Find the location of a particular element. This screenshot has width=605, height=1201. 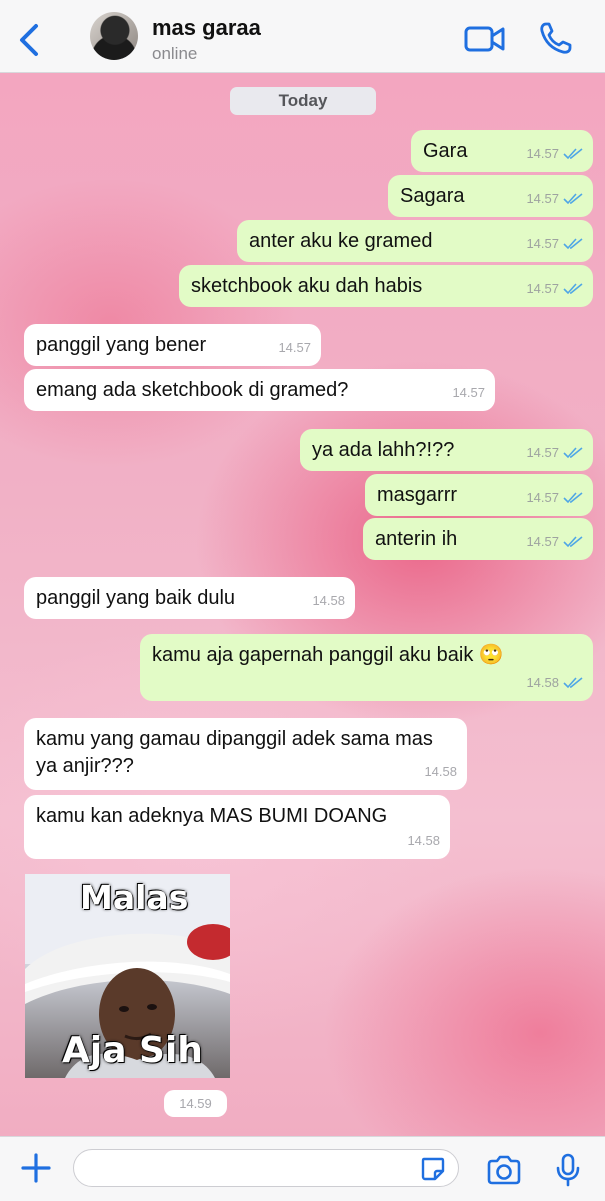

phone-icon is located at coordinates (556, 38).